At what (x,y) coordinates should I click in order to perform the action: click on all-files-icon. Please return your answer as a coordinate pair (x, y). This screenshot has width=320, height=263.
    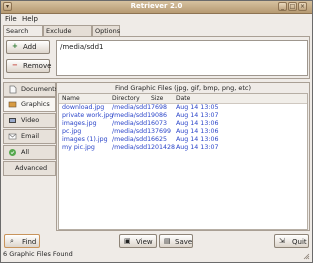
    Looking at the image, I should click on (12, 152).